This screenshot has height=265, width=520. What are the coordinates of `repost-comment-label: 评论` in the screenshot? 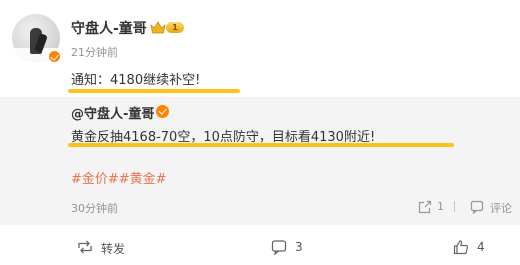 It's located at (501, 208).